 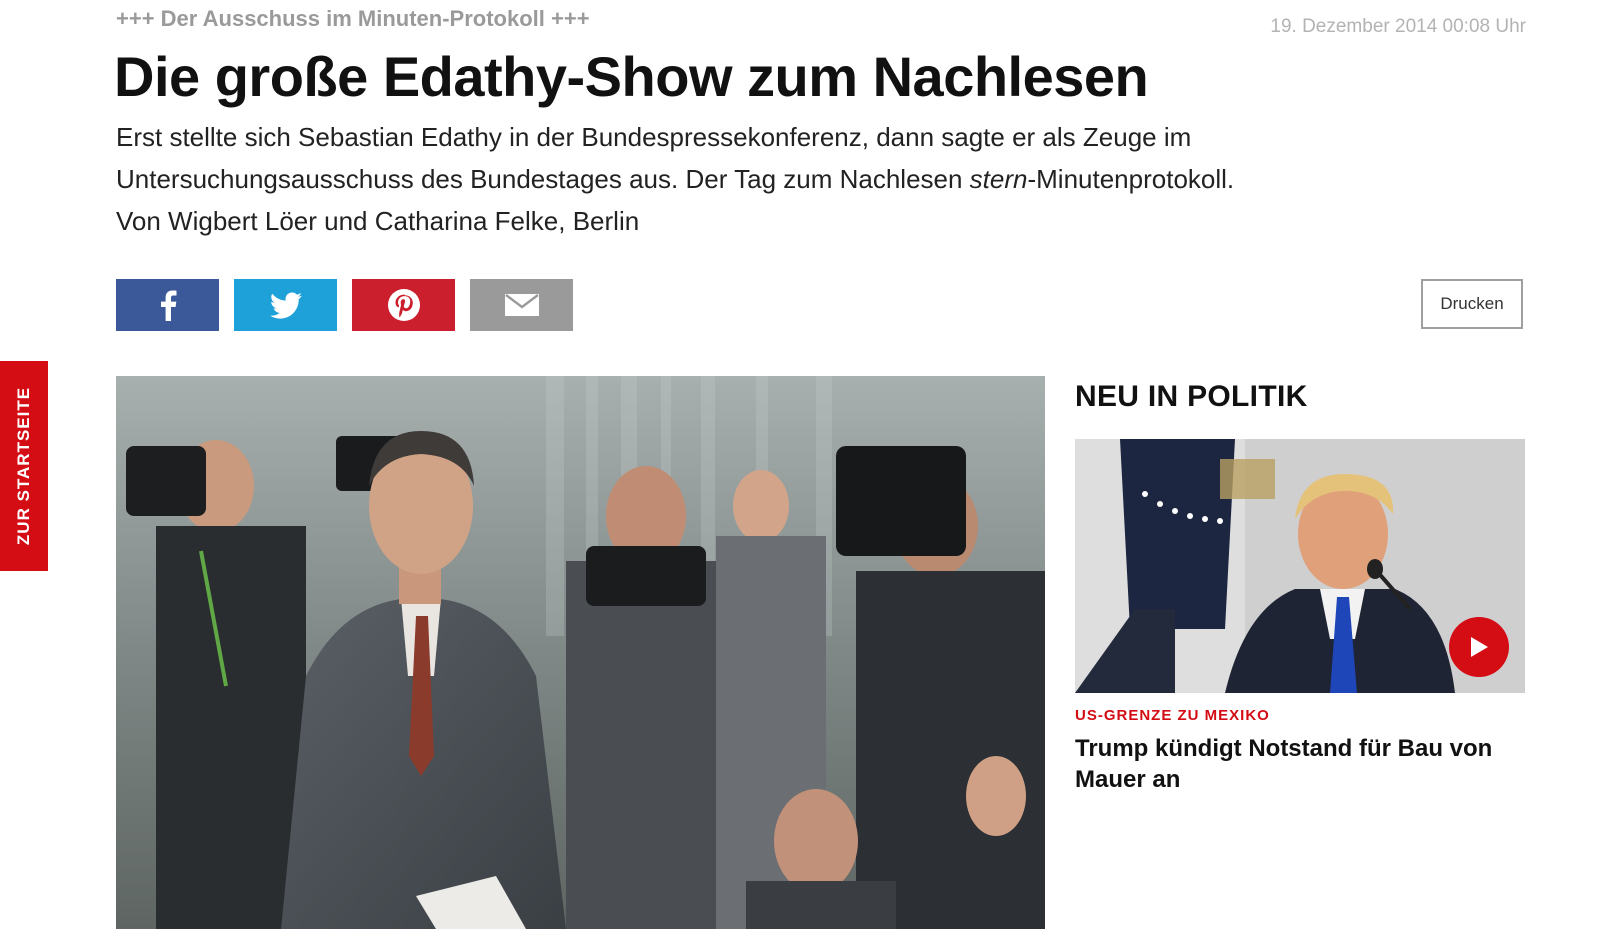 What do you see at coordinates (1172, 715) in the screenshot?
I see `teaser-kicker: US-GRENZE ZU MEXIKO` at bounding box center [1172, 715].